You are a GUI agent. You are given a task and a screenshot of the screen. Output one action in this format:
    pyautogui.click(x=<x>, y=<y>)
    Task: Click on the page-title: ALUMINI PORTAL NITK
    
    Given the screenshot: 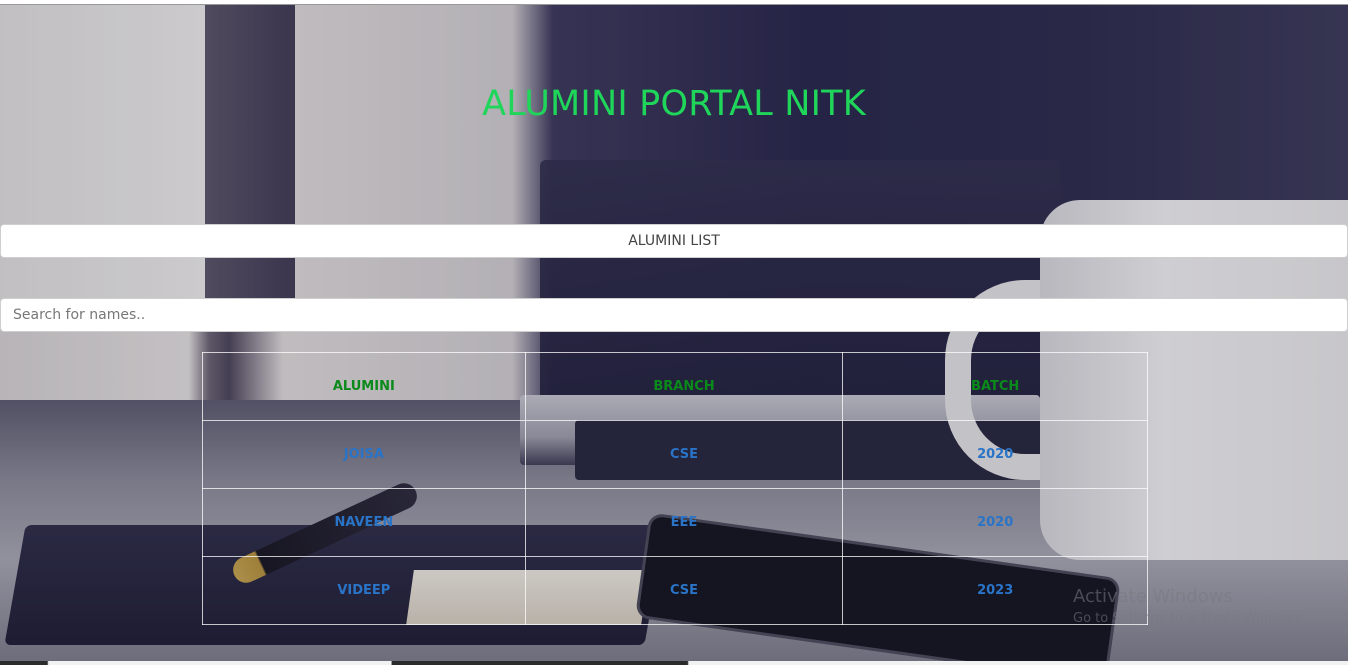 What is the action you would take?
    pyautogui.click(x=674, y=104)
    